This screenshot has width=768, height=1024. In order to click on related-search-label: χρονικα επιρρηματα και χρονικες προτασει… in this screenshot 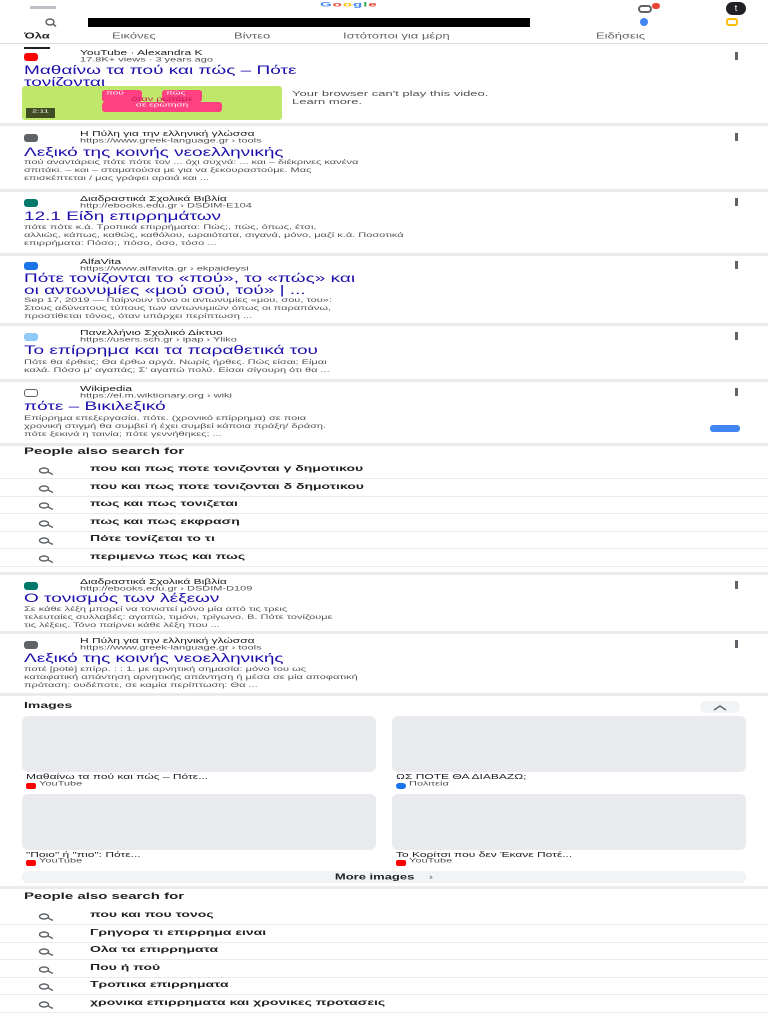, I will do `click(238, 1001)`.